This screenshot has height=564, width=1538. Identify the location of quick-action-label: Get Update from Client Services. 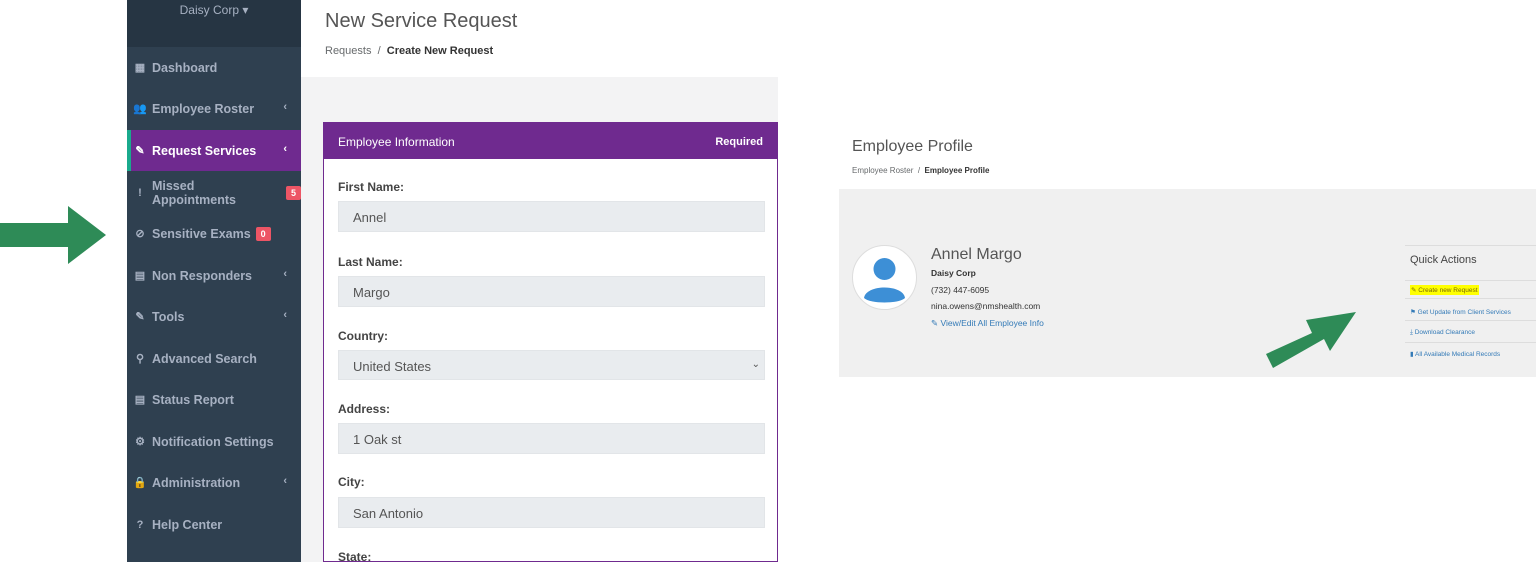
(1464, 312).